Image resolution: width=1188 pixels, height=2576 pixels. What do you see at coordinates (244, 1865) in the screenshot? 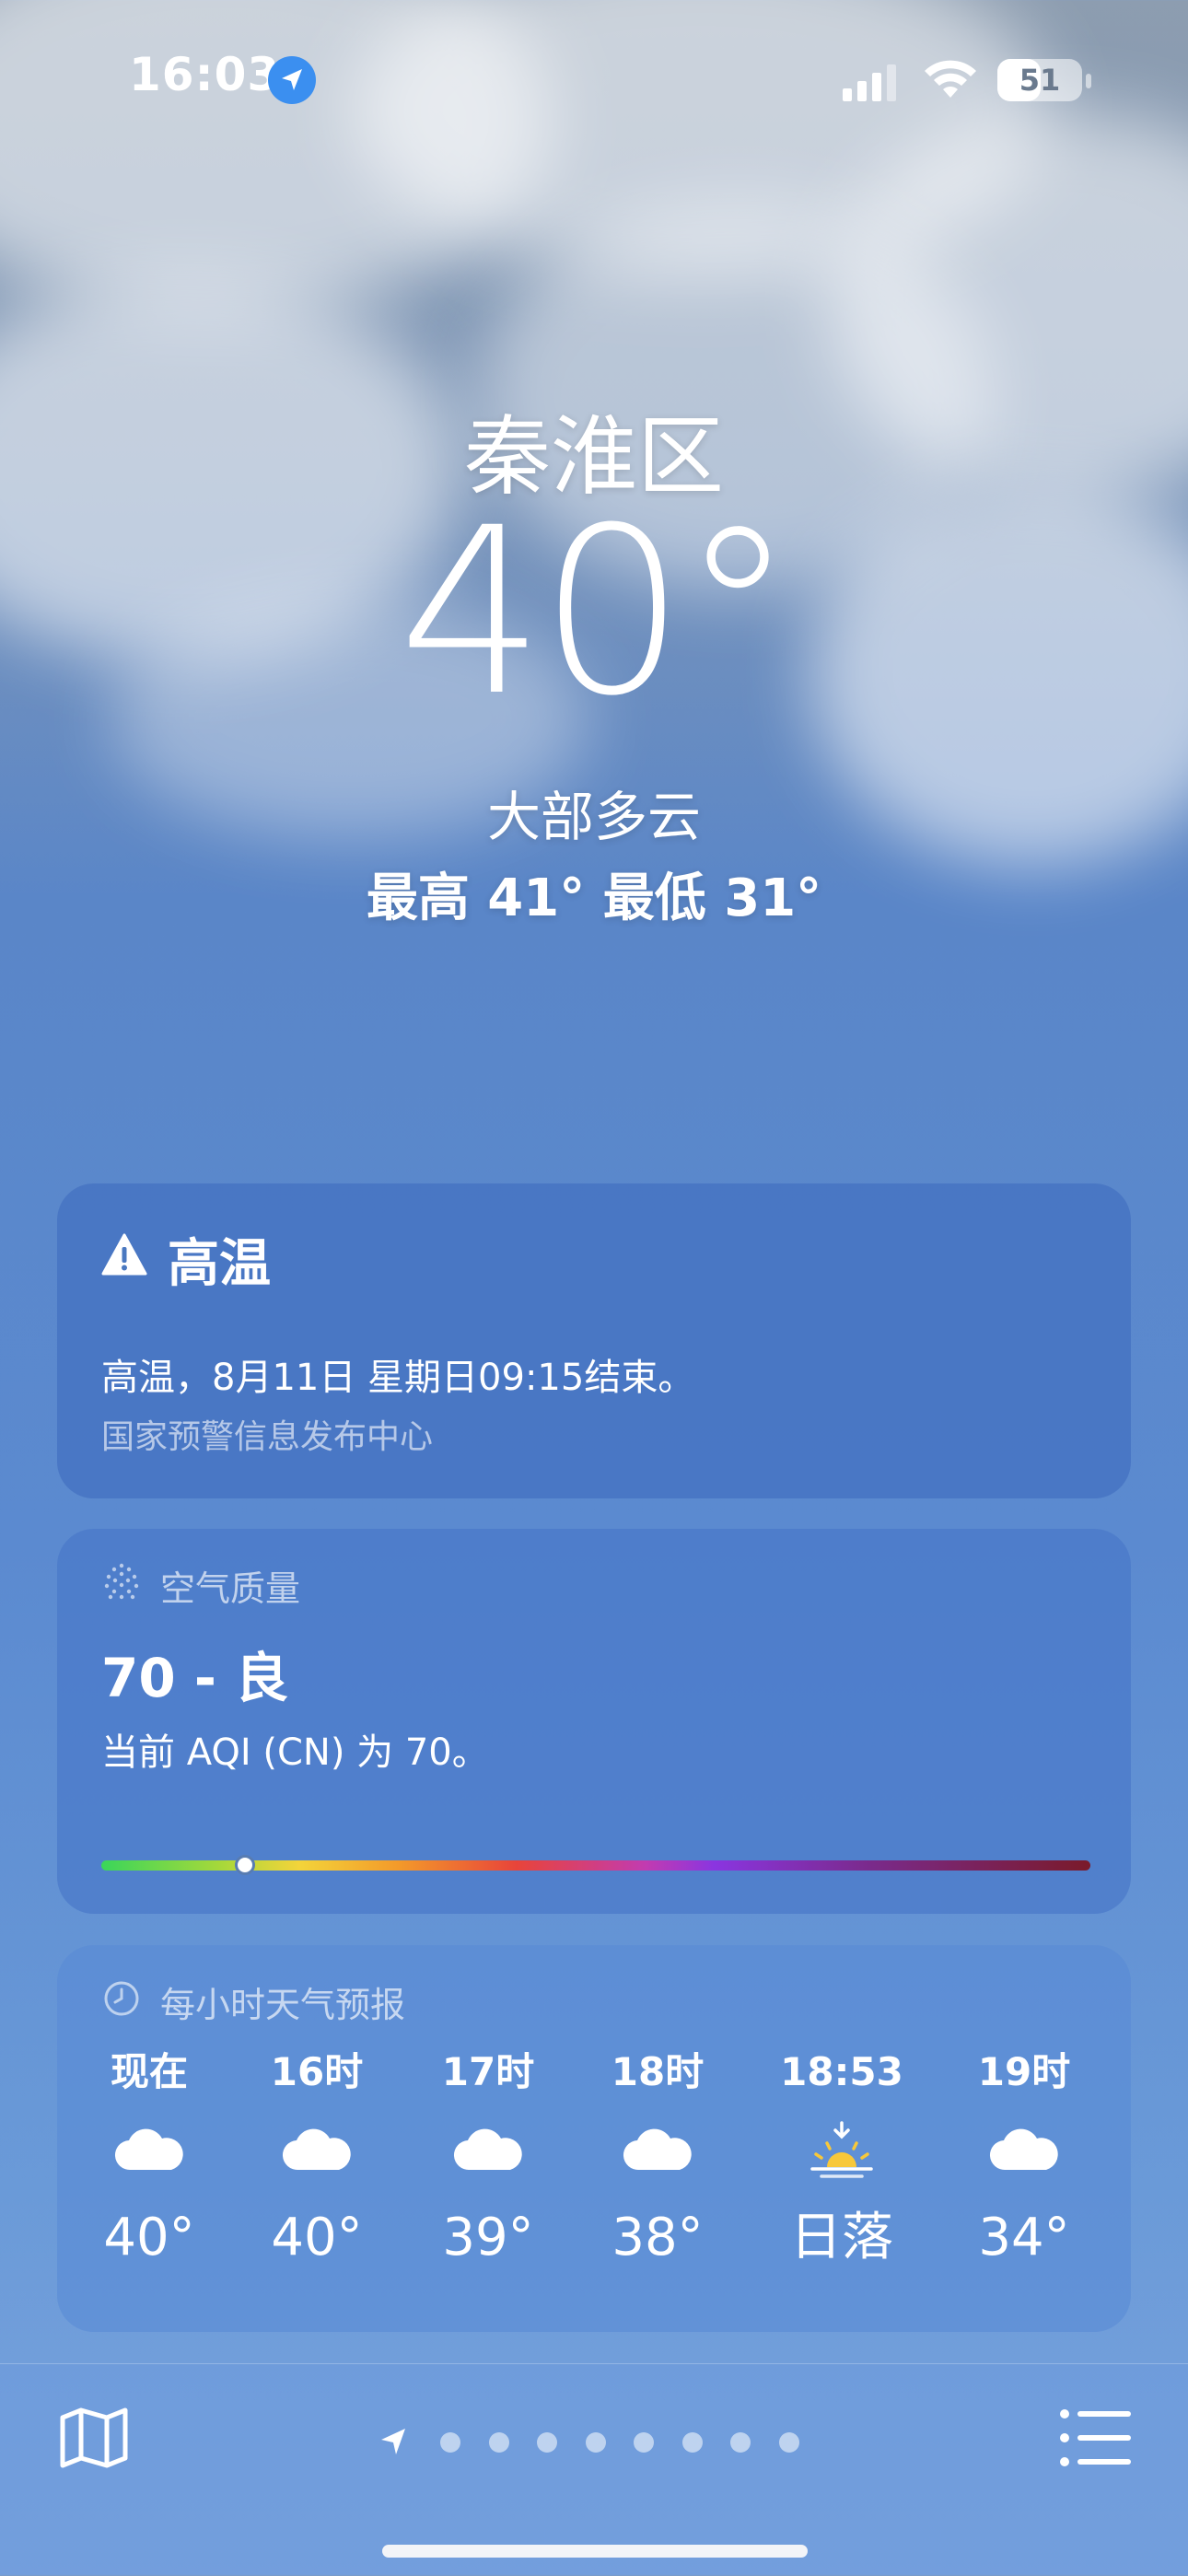
I see `aqi-indicator` at bounding box center [244, 1865].